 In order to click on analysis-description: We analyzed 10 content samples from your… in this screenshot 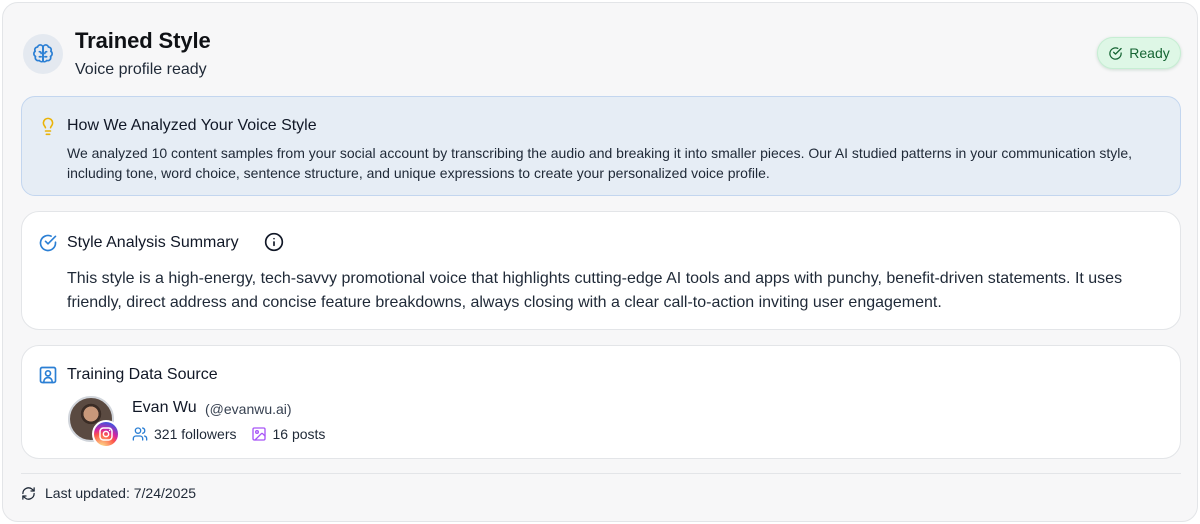, I will do `click(600, 163)`.